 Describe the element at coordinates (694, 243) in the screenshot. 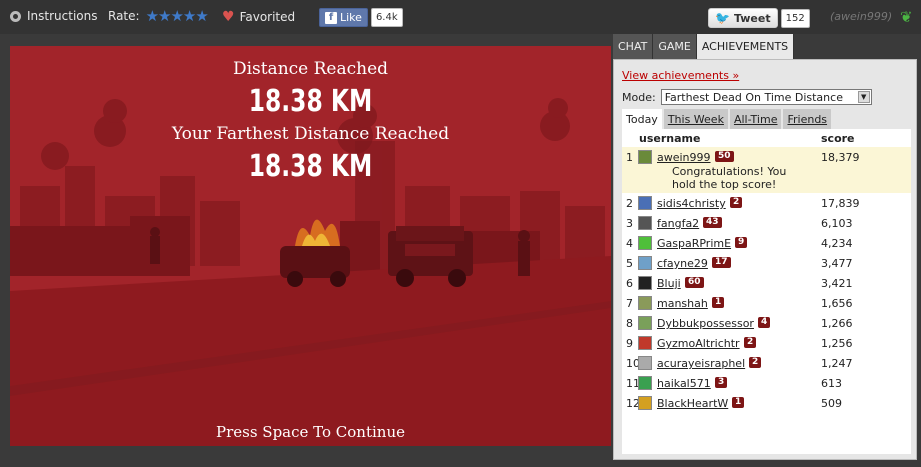

I see `username-link: GaspaRPrimE` at that location.